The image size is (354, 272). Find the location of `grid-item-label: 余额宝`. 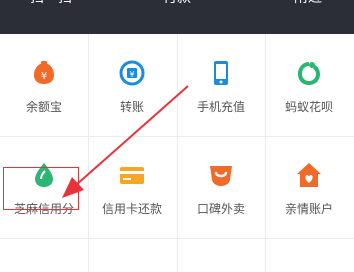

grid-item-label: 余额宝 is located at coordinates (43, 107).